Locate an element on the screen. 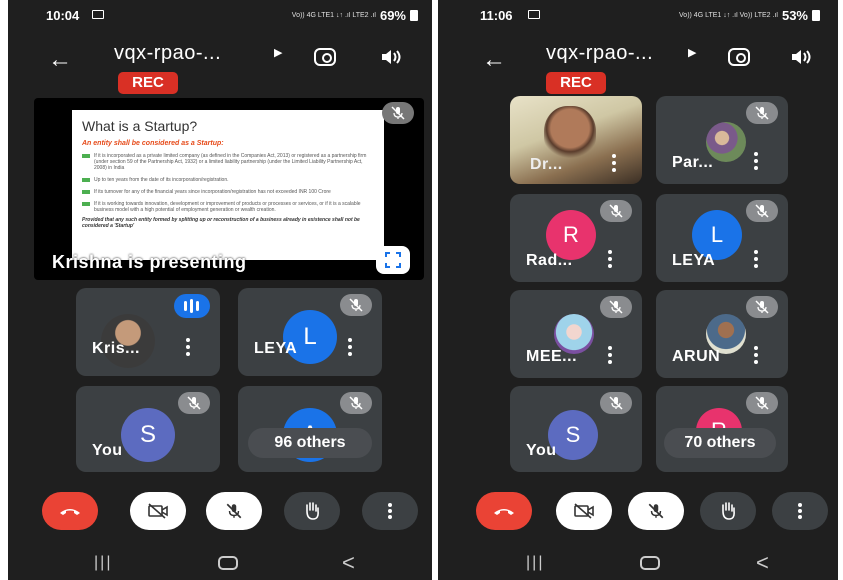 The height and width of the screenshot is (580, 843). participant-video-feed is located at coordinates (570, 134).